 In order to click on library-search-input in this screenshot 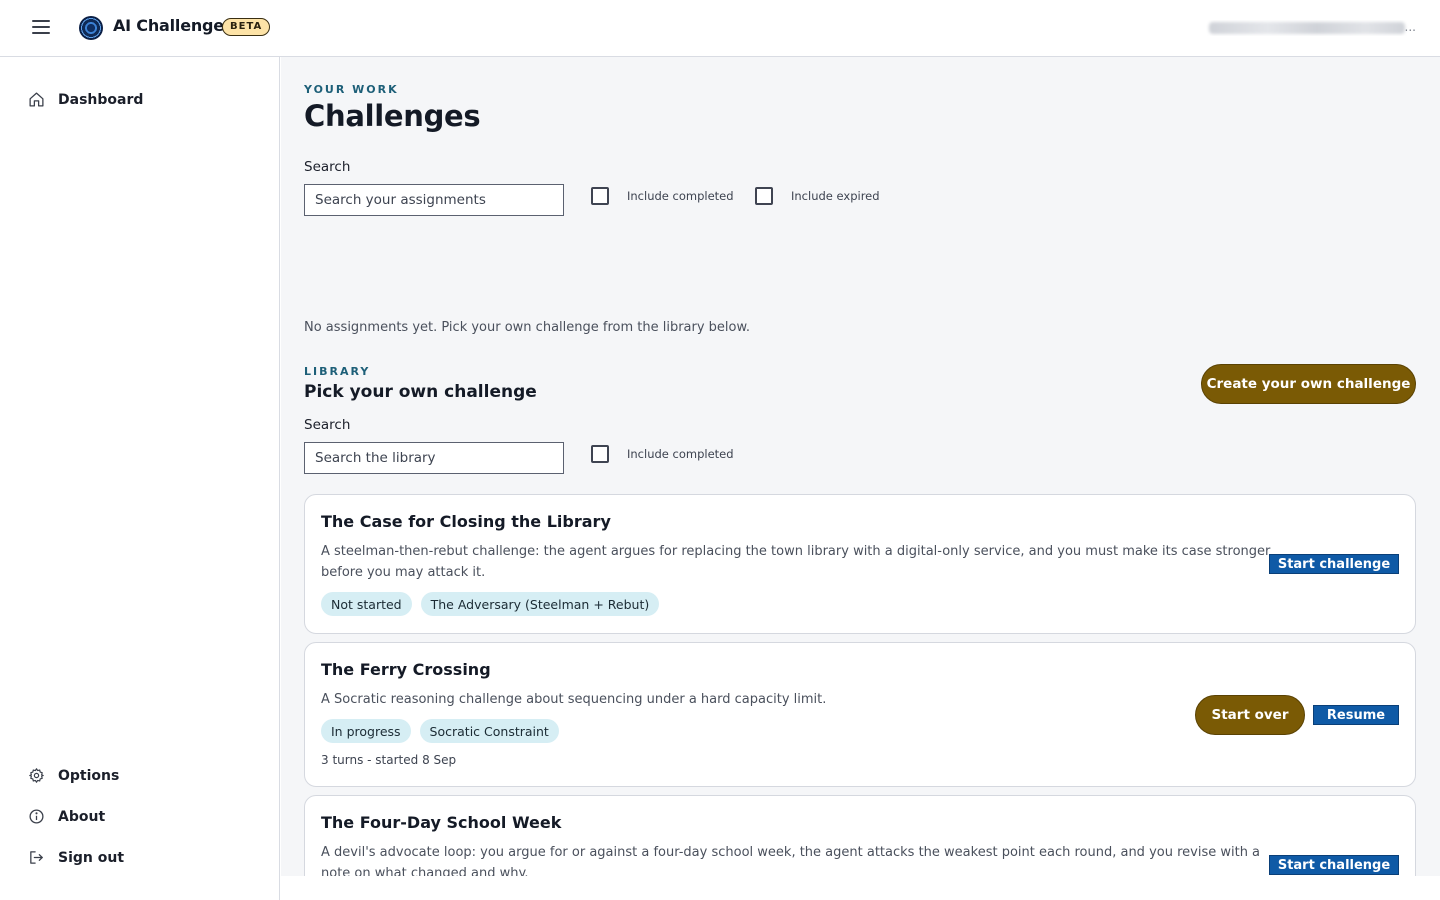, I will do `click(434, 458)`.